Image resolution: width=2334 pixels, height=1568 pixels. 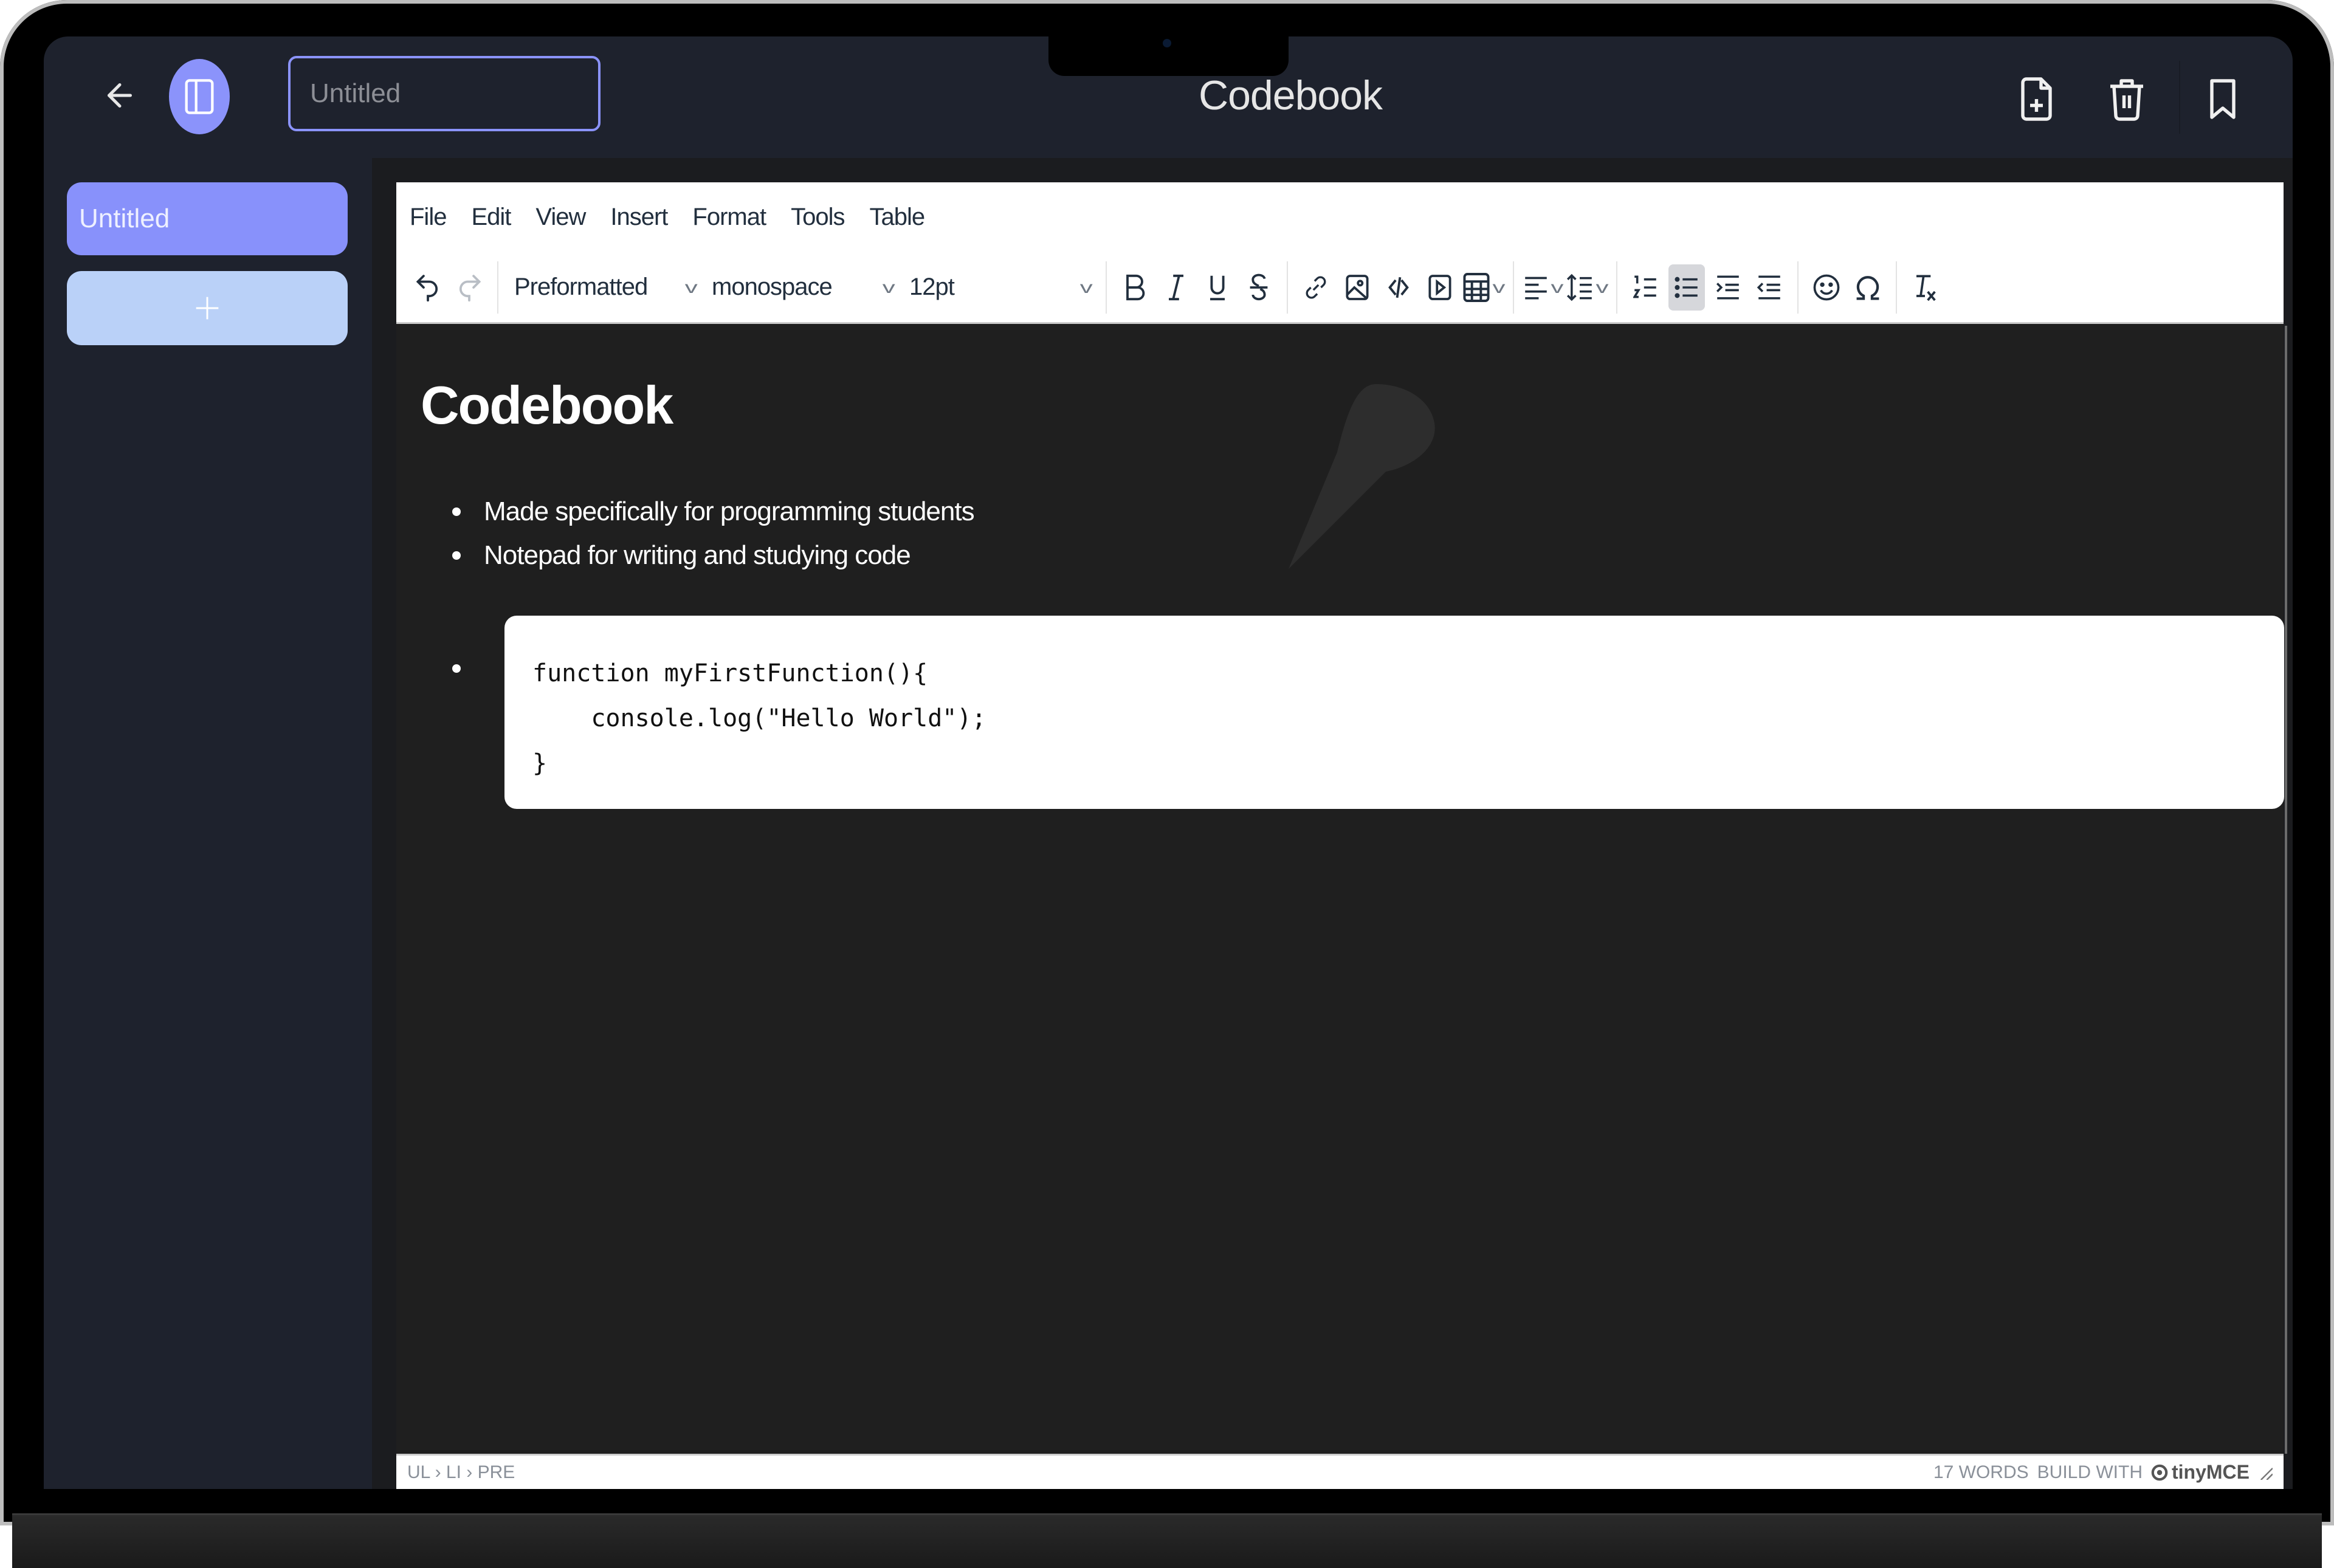 What do you see at coordinates (208, 823) in the screenshot?
I see `sidebar: Untitled` at bounding box center [208, 823].